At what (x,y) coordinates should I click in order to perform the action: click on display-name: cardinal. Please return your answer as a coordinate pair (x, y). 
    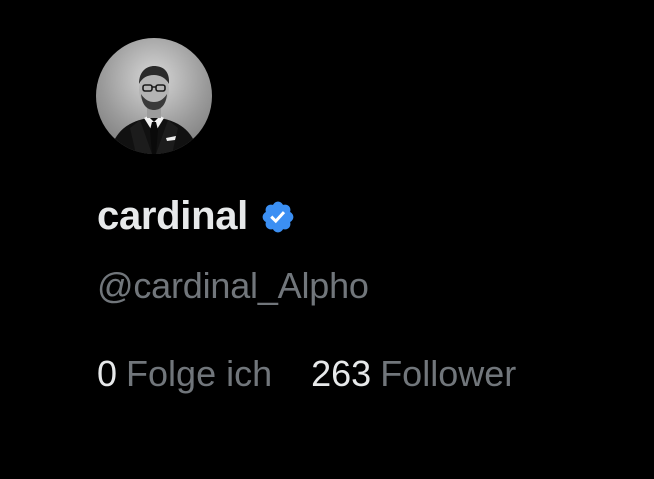
    Looking at the image, I should click on (172, 216).